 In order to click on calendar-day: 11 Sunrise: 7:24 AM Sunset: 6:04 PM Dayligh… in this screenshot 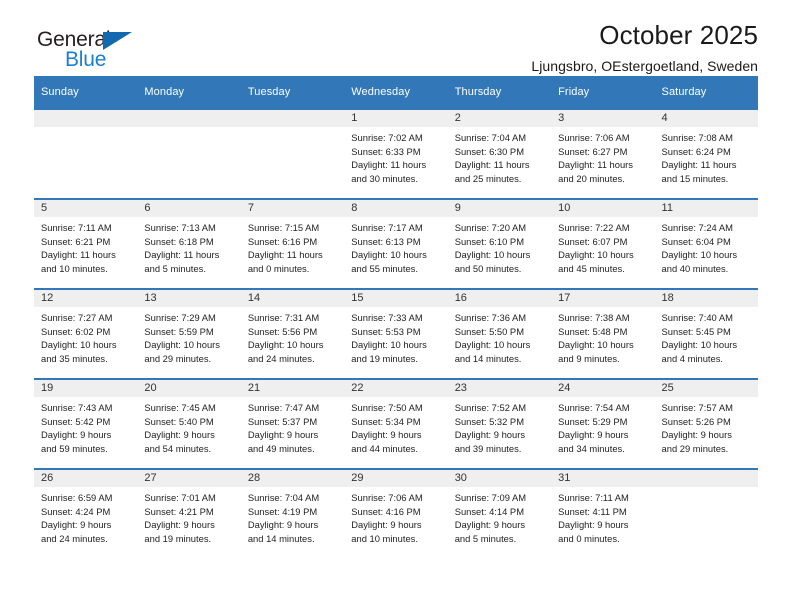, I will do `click(706, 244)`.